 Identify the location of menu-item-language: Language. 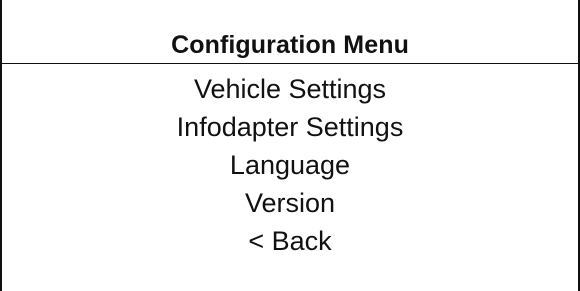
(290, 165).